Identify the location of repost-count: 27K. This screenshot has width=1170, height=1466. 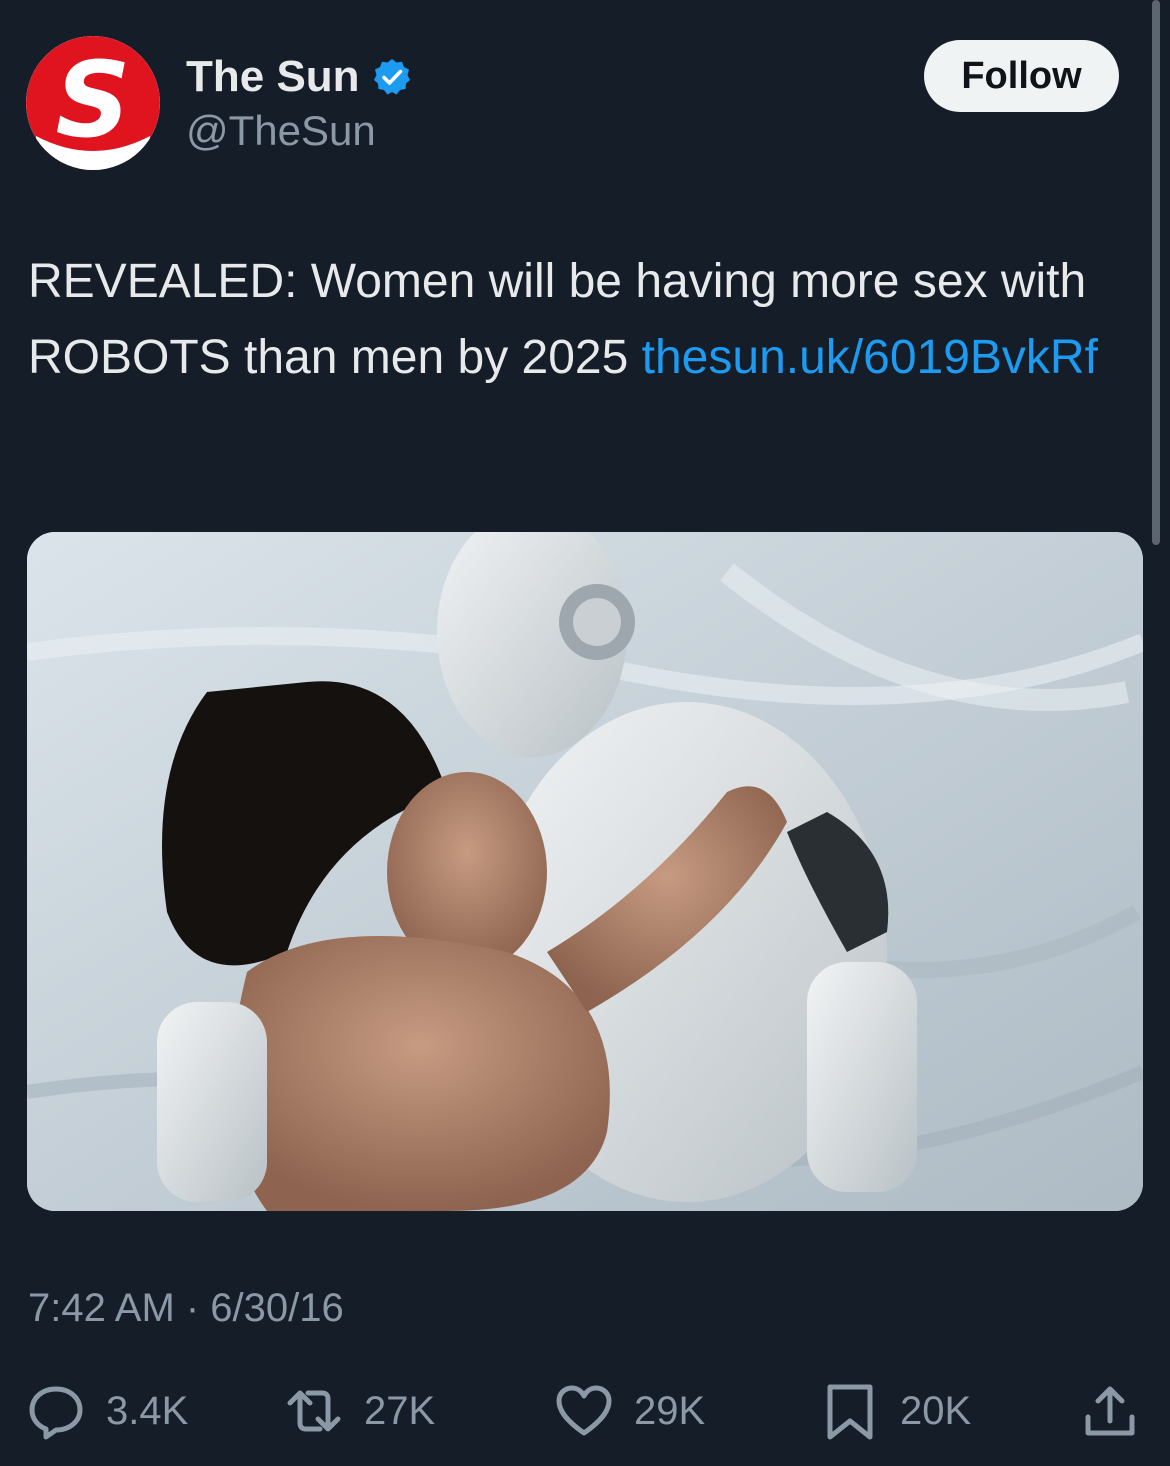
(400, 1410).